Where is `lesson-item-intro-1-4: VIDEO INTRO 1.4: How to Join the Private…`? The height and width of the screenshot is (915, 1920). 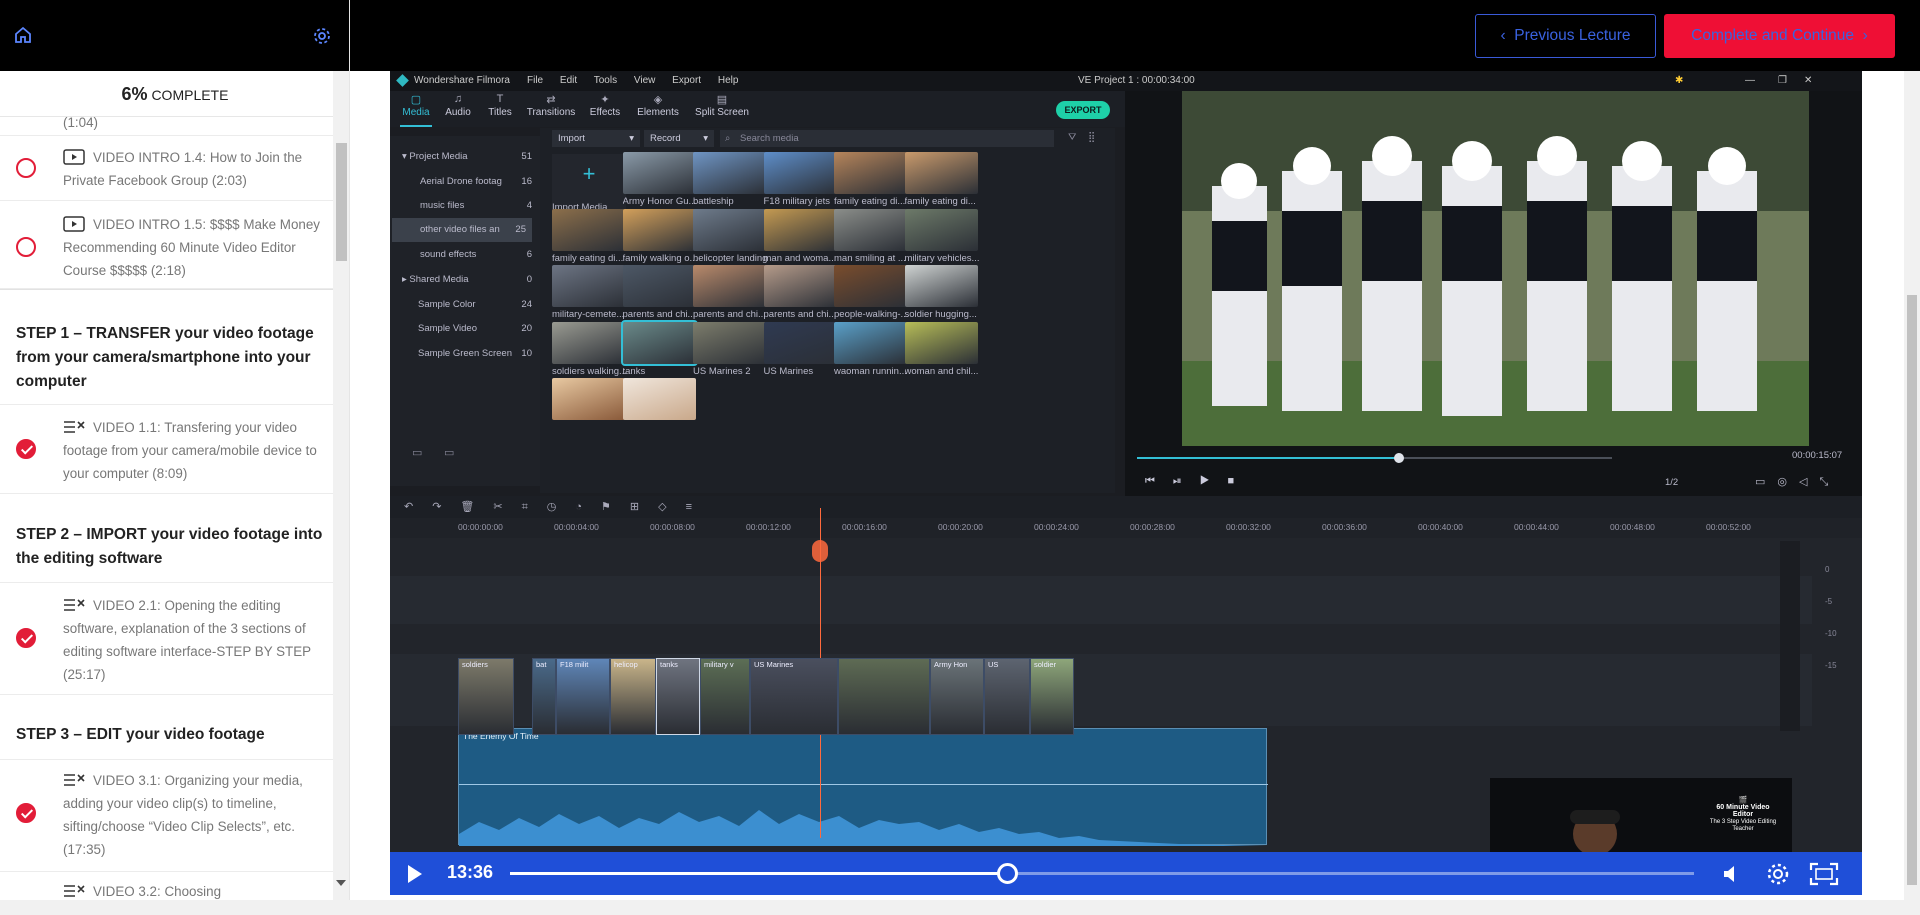
lesson-item-intro-1-4: VIDEO INTRO 1.4: How to Join the Private… is located at coordinates (166, 169).